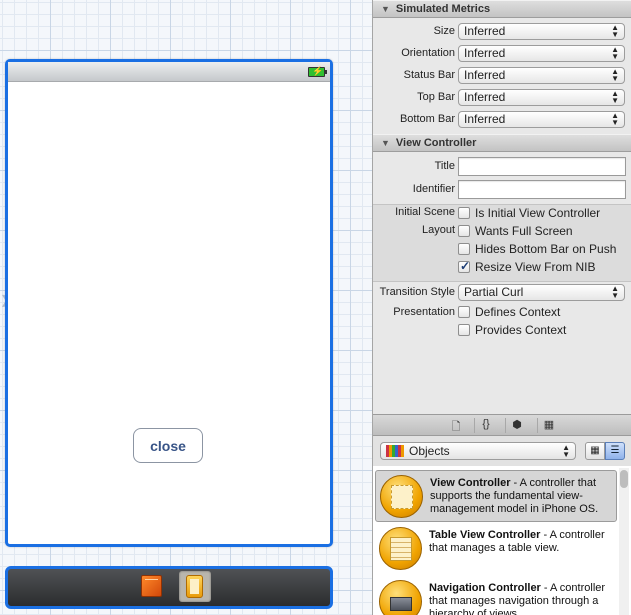 The height and width of the screenshot is (615, 631). What do you see at coordinates (464, 249) in the screenshot?
I see `hides-bottom-bar-checkbox` at bounding box center [464, 249].